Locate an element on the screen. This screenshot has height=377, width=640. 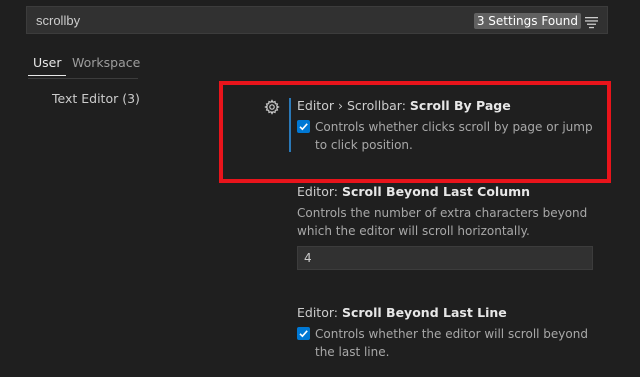
gear-icon is located at coordinates (272, 107).